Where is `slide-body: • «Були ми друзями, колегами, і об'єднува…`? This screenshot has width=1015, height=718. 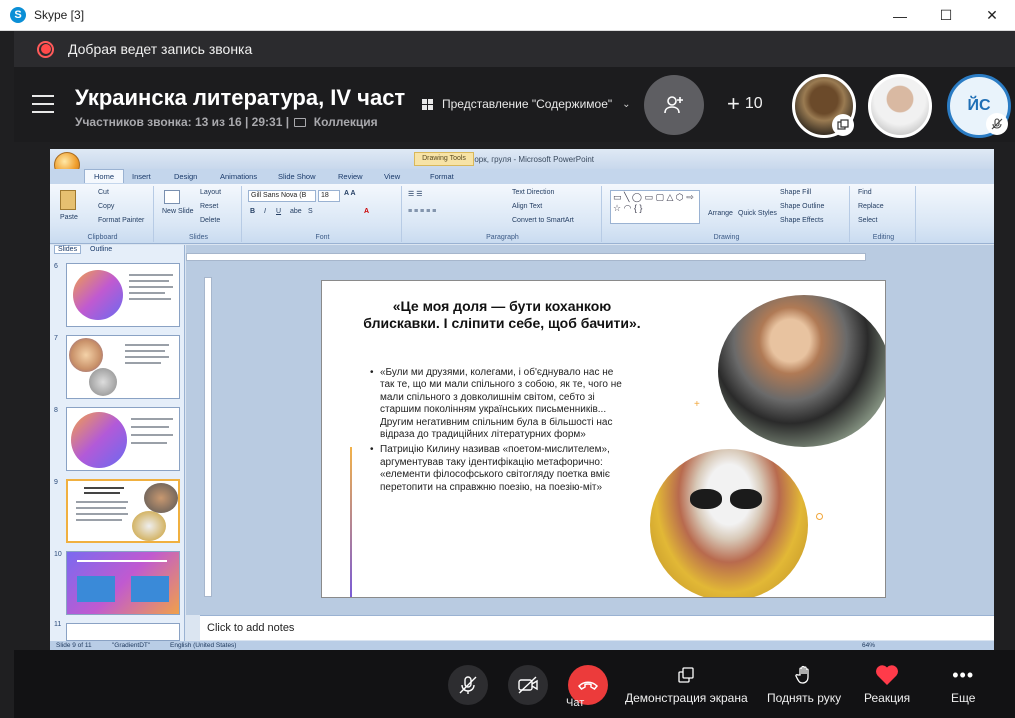
slide-body: • «Були ми друзями, колегами, і об'єднува… is located at coordinates (496, 432).